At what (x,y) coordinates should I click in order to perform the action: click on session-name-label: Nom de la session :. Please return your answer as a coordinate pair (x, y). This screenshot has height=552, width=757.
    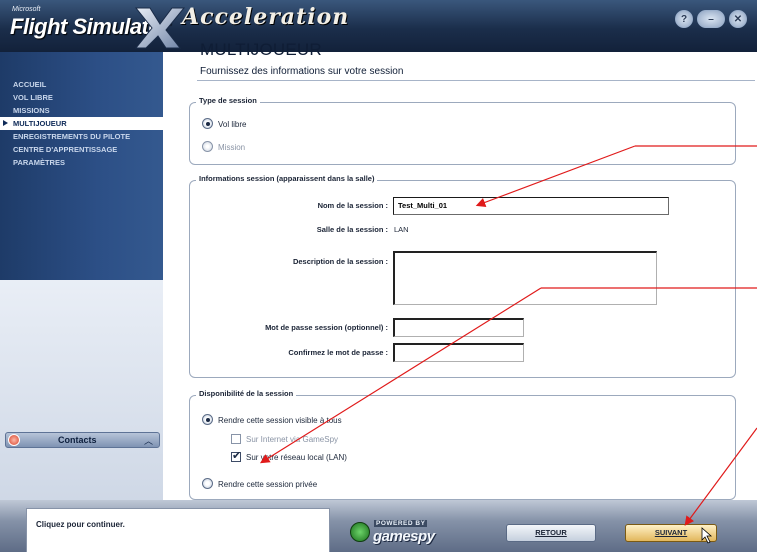
    Looking at the image, I should click on (352, 205).